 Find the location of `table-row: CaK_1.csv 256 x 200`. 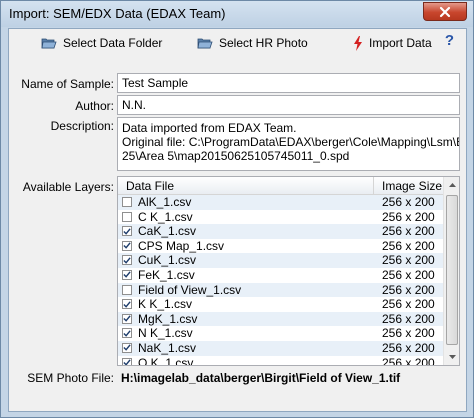

table-row: CaK_1.csv 256 x 200 is located at coordinates (280, 231).